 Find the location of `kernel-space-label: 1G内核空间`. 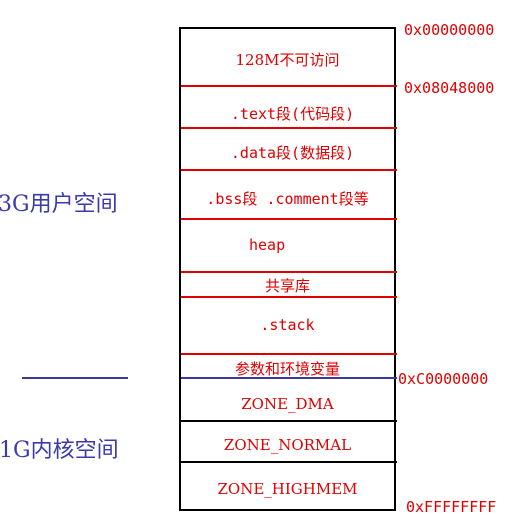

kernel-space-label: 1G内核空间 is located at coordinates (59, 450).